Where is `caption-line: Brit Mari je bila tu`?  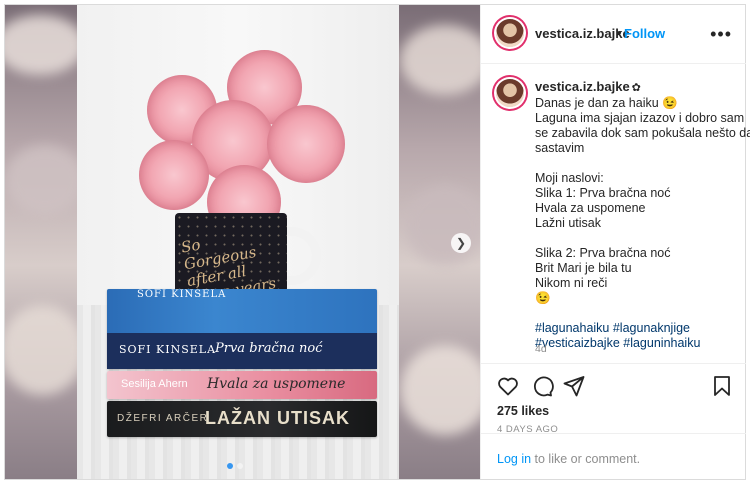
caption-line: Brit Mari je bila tu is located at coordinates (583, 268).